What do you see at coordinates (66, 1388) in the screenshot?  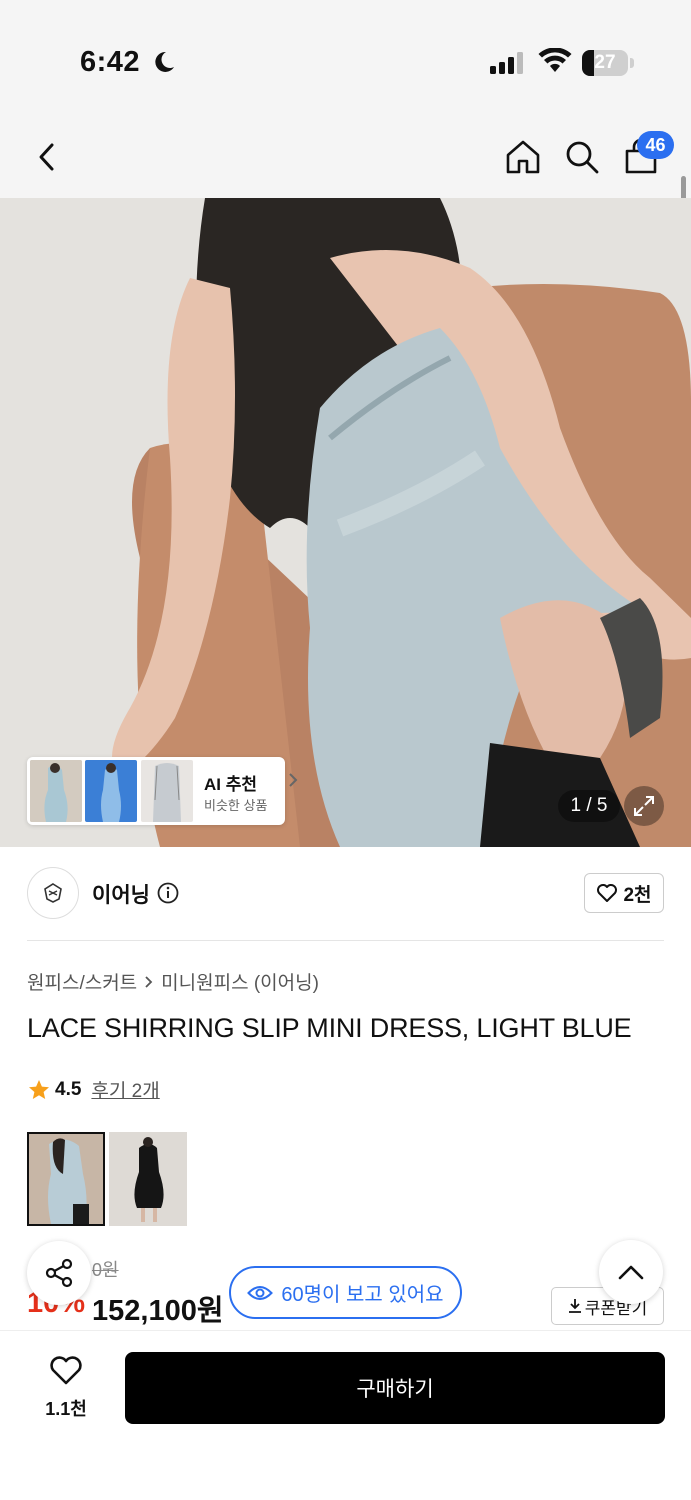 I see `wishlist-button: 1.1천` at bounding box center [66, 1388].